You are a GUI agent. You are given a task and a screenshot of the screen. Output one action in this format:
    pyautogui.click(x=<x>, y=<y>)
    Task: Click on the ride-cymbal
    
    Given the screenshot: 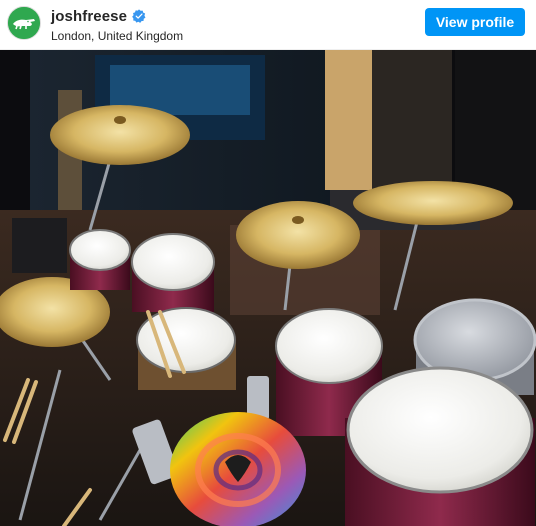 What is the action you would take?
    pyautogui.click(x=120, y=135)
    